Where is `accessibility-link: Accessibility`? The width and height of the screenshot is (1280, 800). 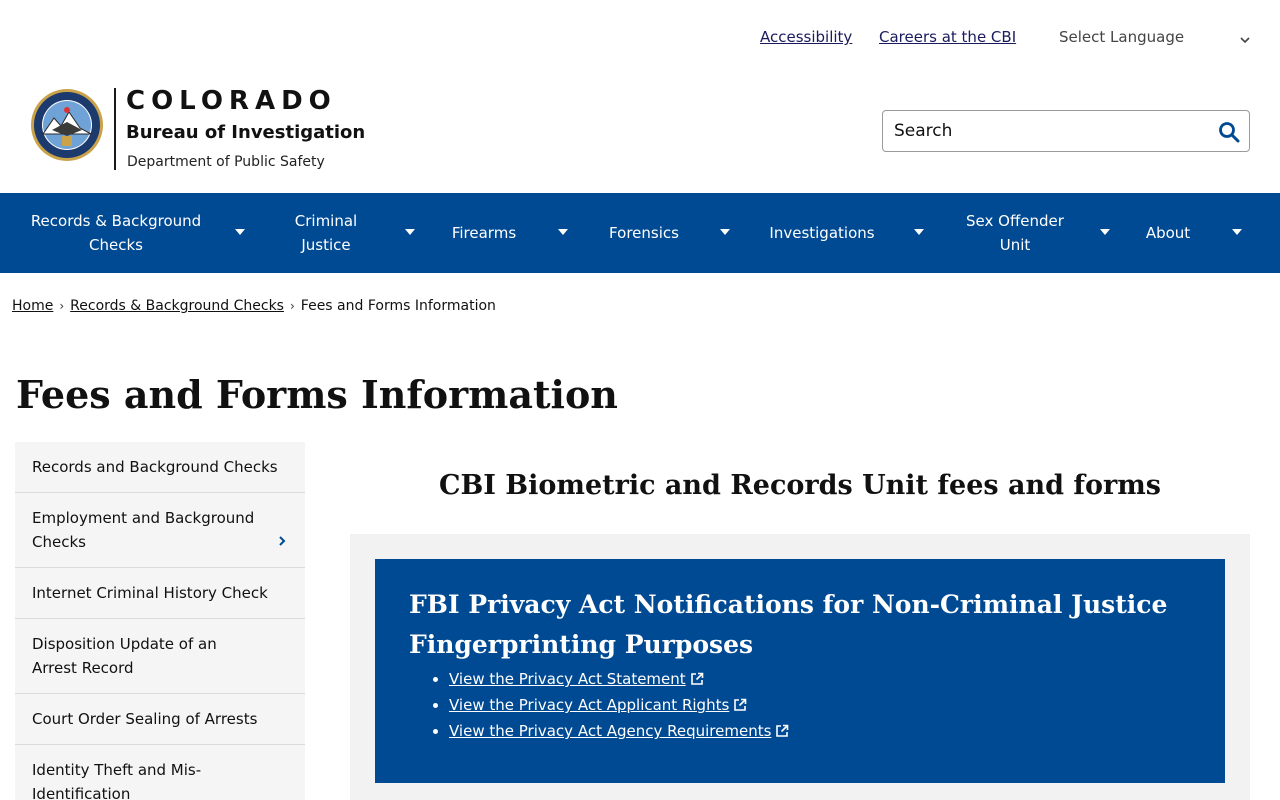 accessibility-link: Accessibility is located at coordinates (806, 37).